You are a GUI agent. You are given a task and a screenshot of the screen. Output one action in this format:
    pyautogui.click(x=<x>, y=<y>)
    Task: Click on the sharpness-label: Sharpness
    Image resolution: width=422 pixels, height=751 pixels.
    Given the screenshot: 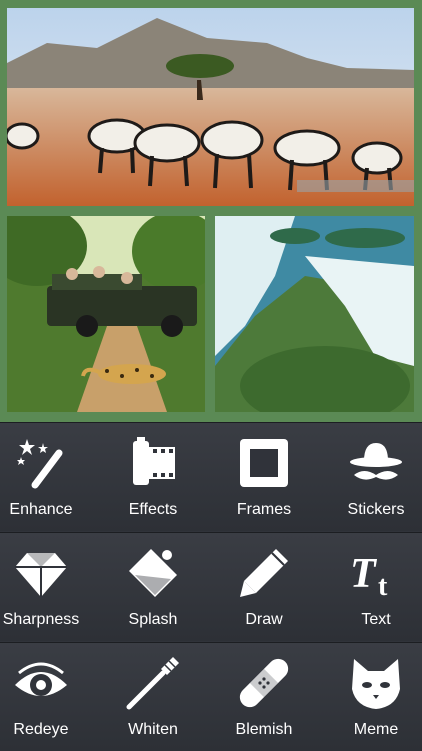 What is the action you would take?
    pyautogui.click(x=41, y=619)
    